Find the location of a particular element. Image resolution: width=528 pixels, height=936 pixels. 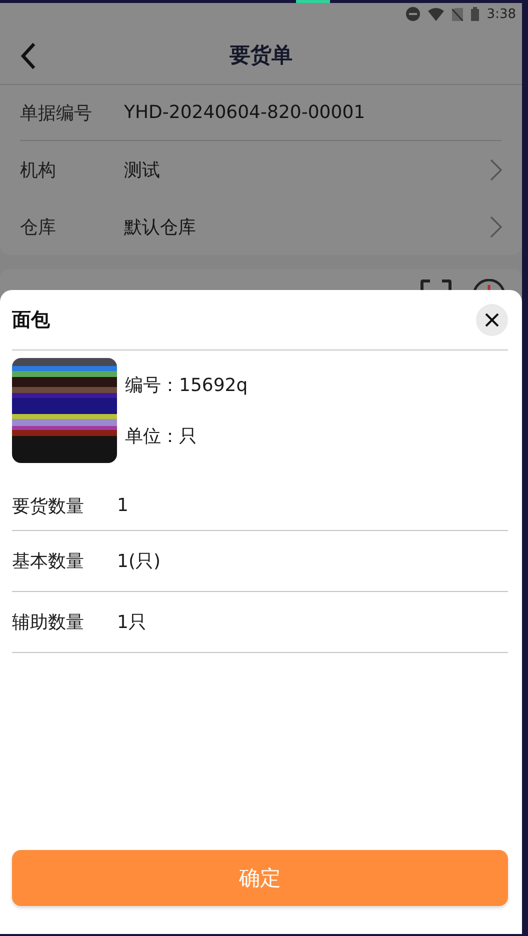

quantity-value: 1 is located at coordinates (122, 505).